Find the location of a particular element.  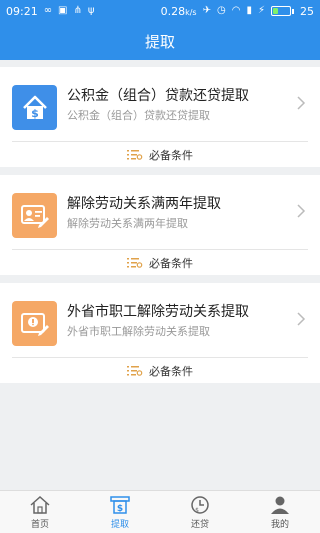

option-row: $ 公积金（组合）贷款还贷提取 公积金（组合）贷款还贷提取 is located at coordinates (160, 103).